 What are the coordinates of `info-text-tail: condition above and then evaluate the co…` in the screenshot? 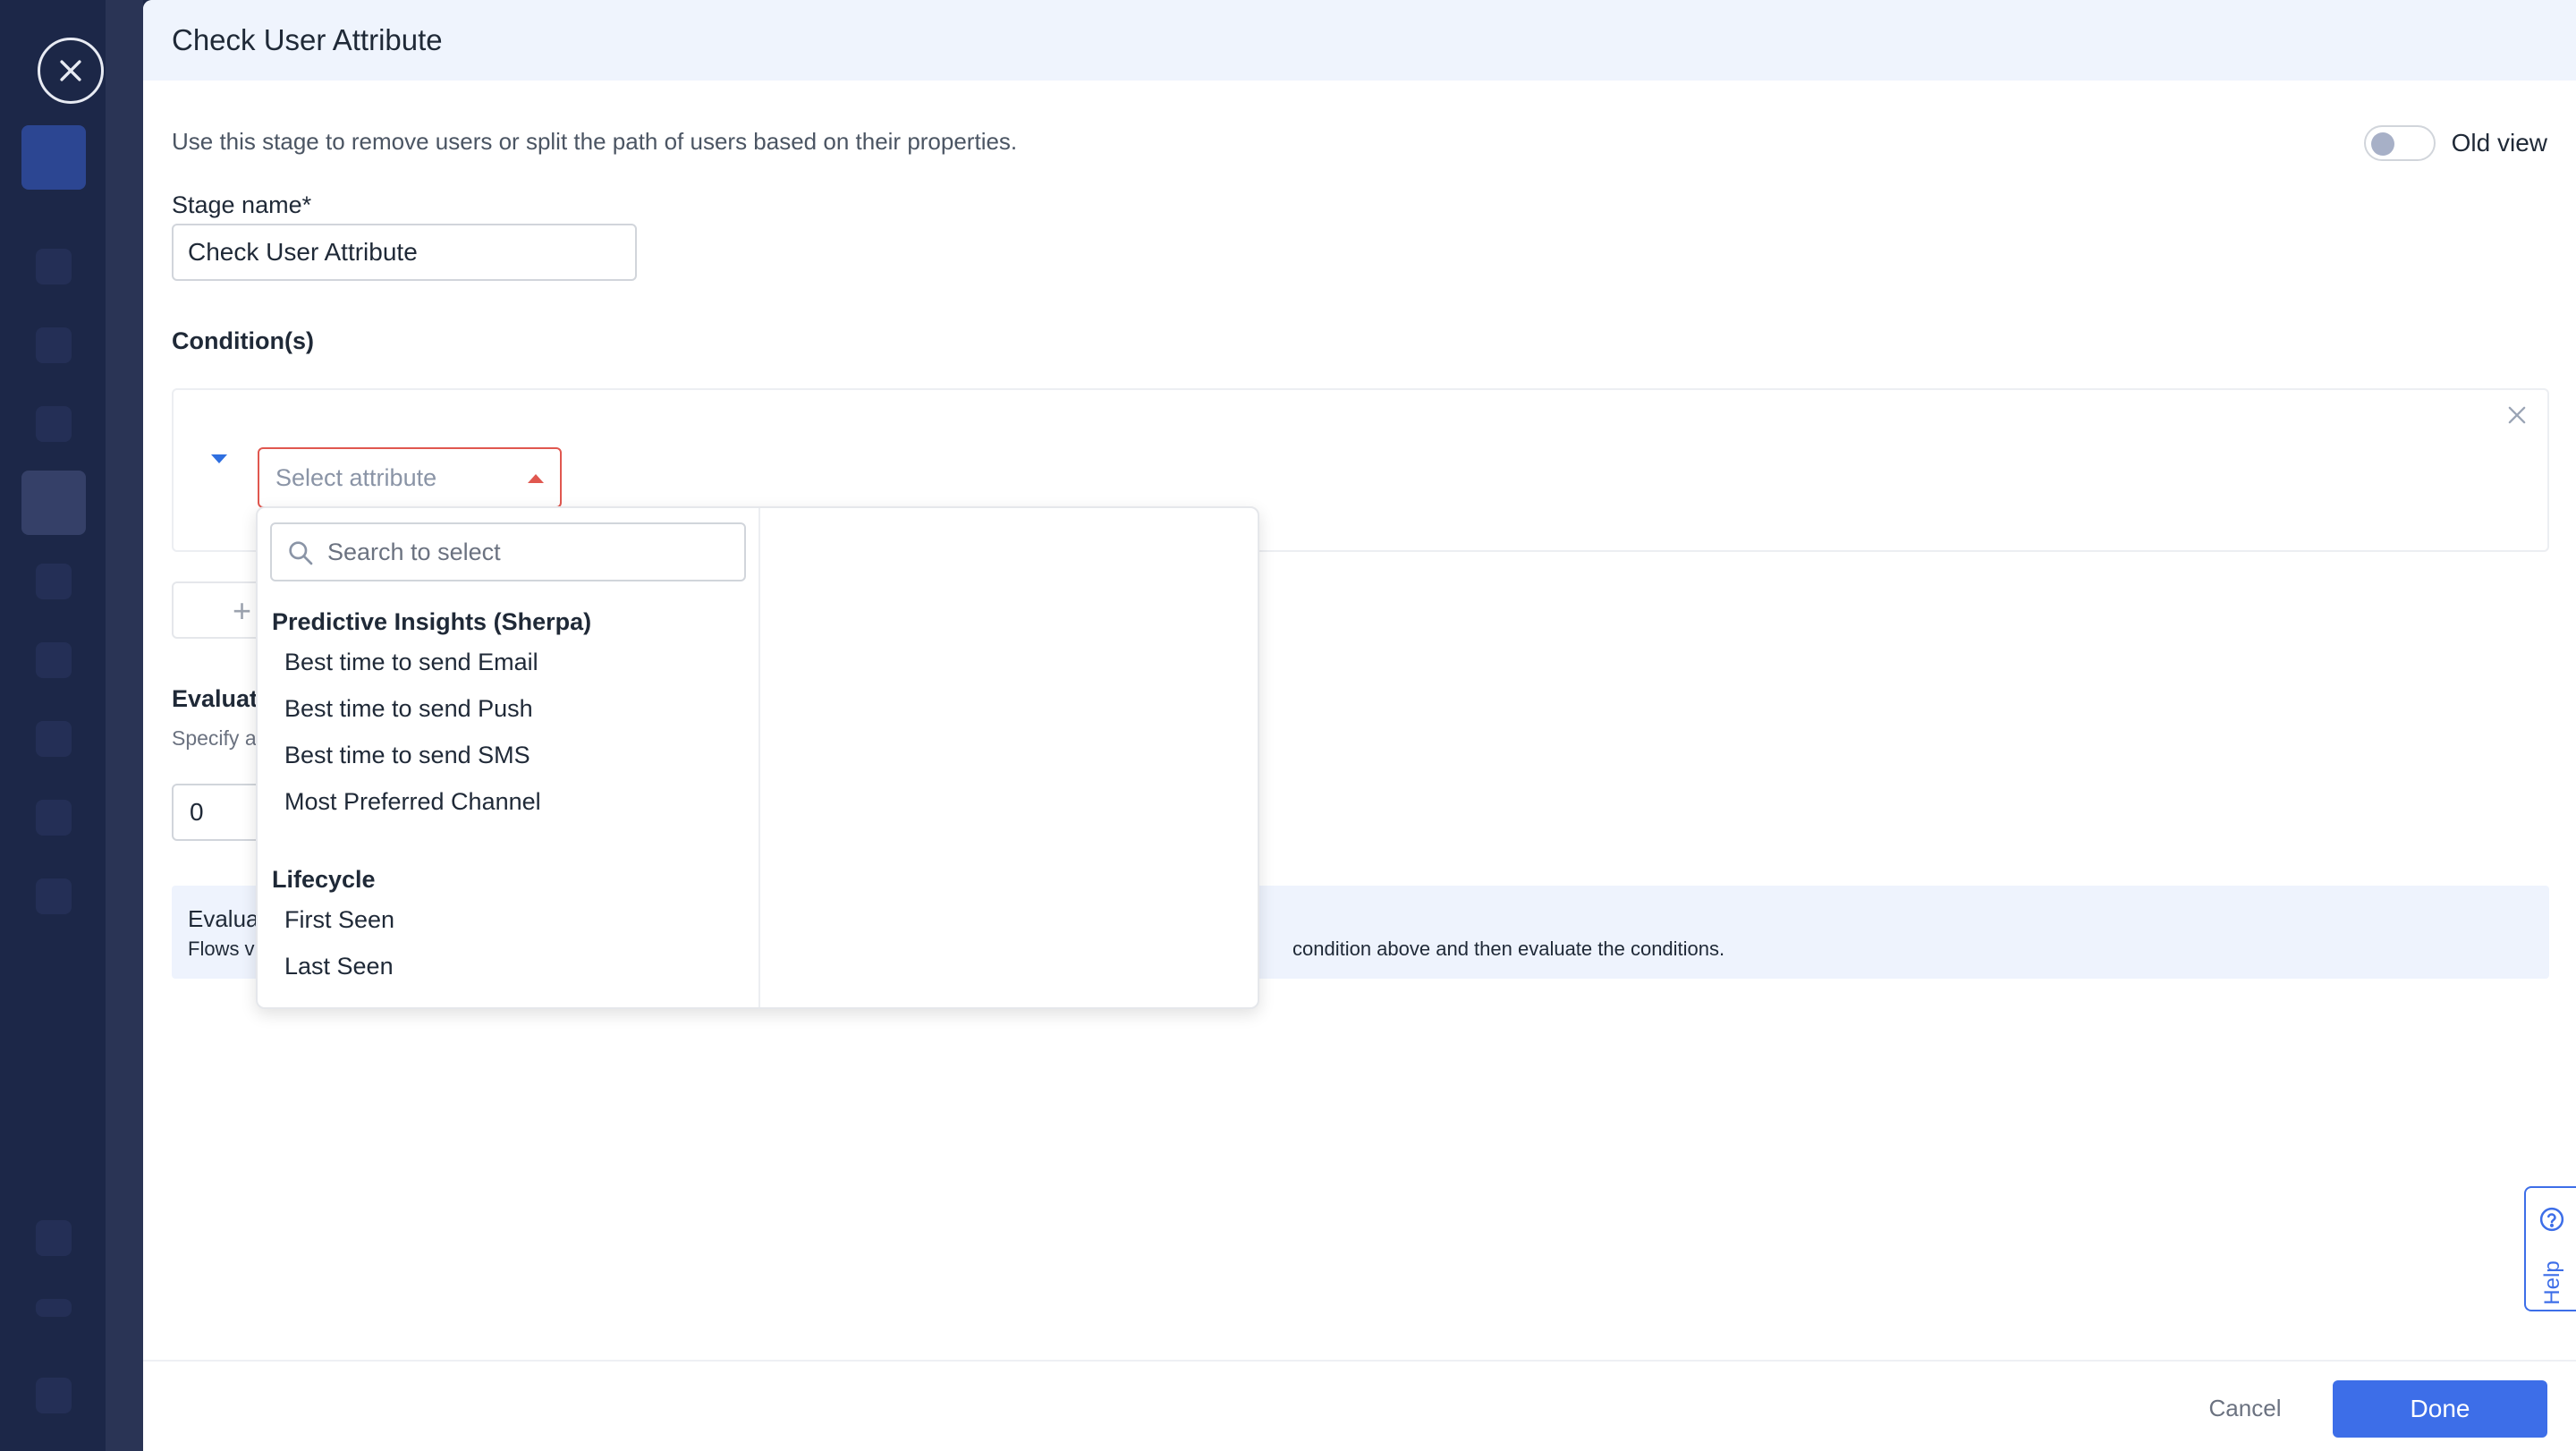 It's located at (1508, 949).